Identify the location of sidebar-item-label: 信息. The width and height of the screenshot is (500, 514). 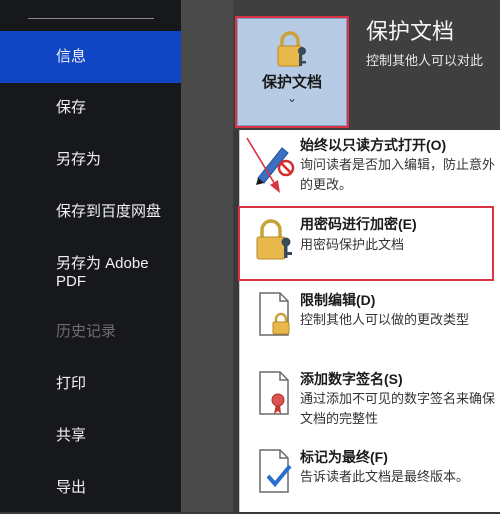
(71, 56).